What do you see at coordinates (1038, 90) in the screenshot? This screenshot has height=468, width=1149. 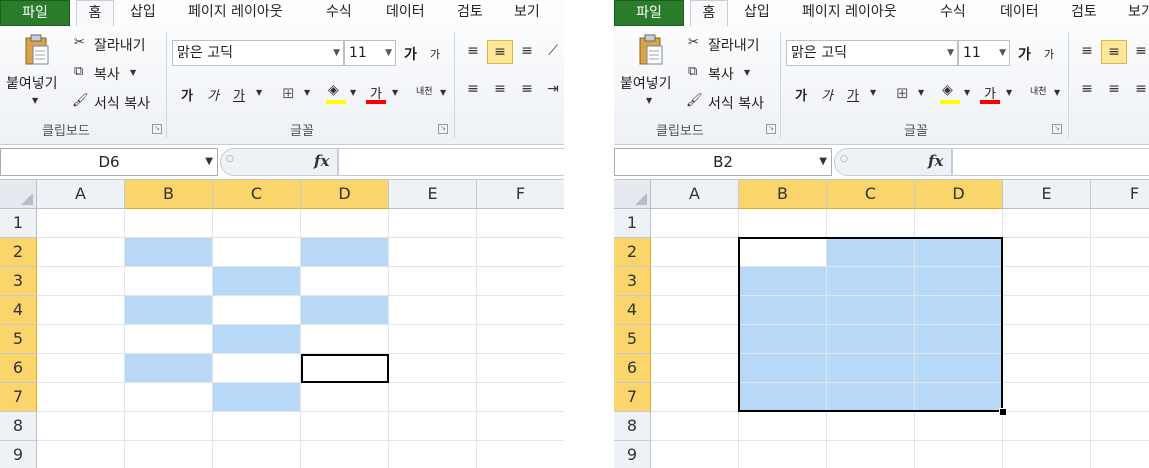 I see `phonetic-button: 내천` at bounding box center [1038, 90].